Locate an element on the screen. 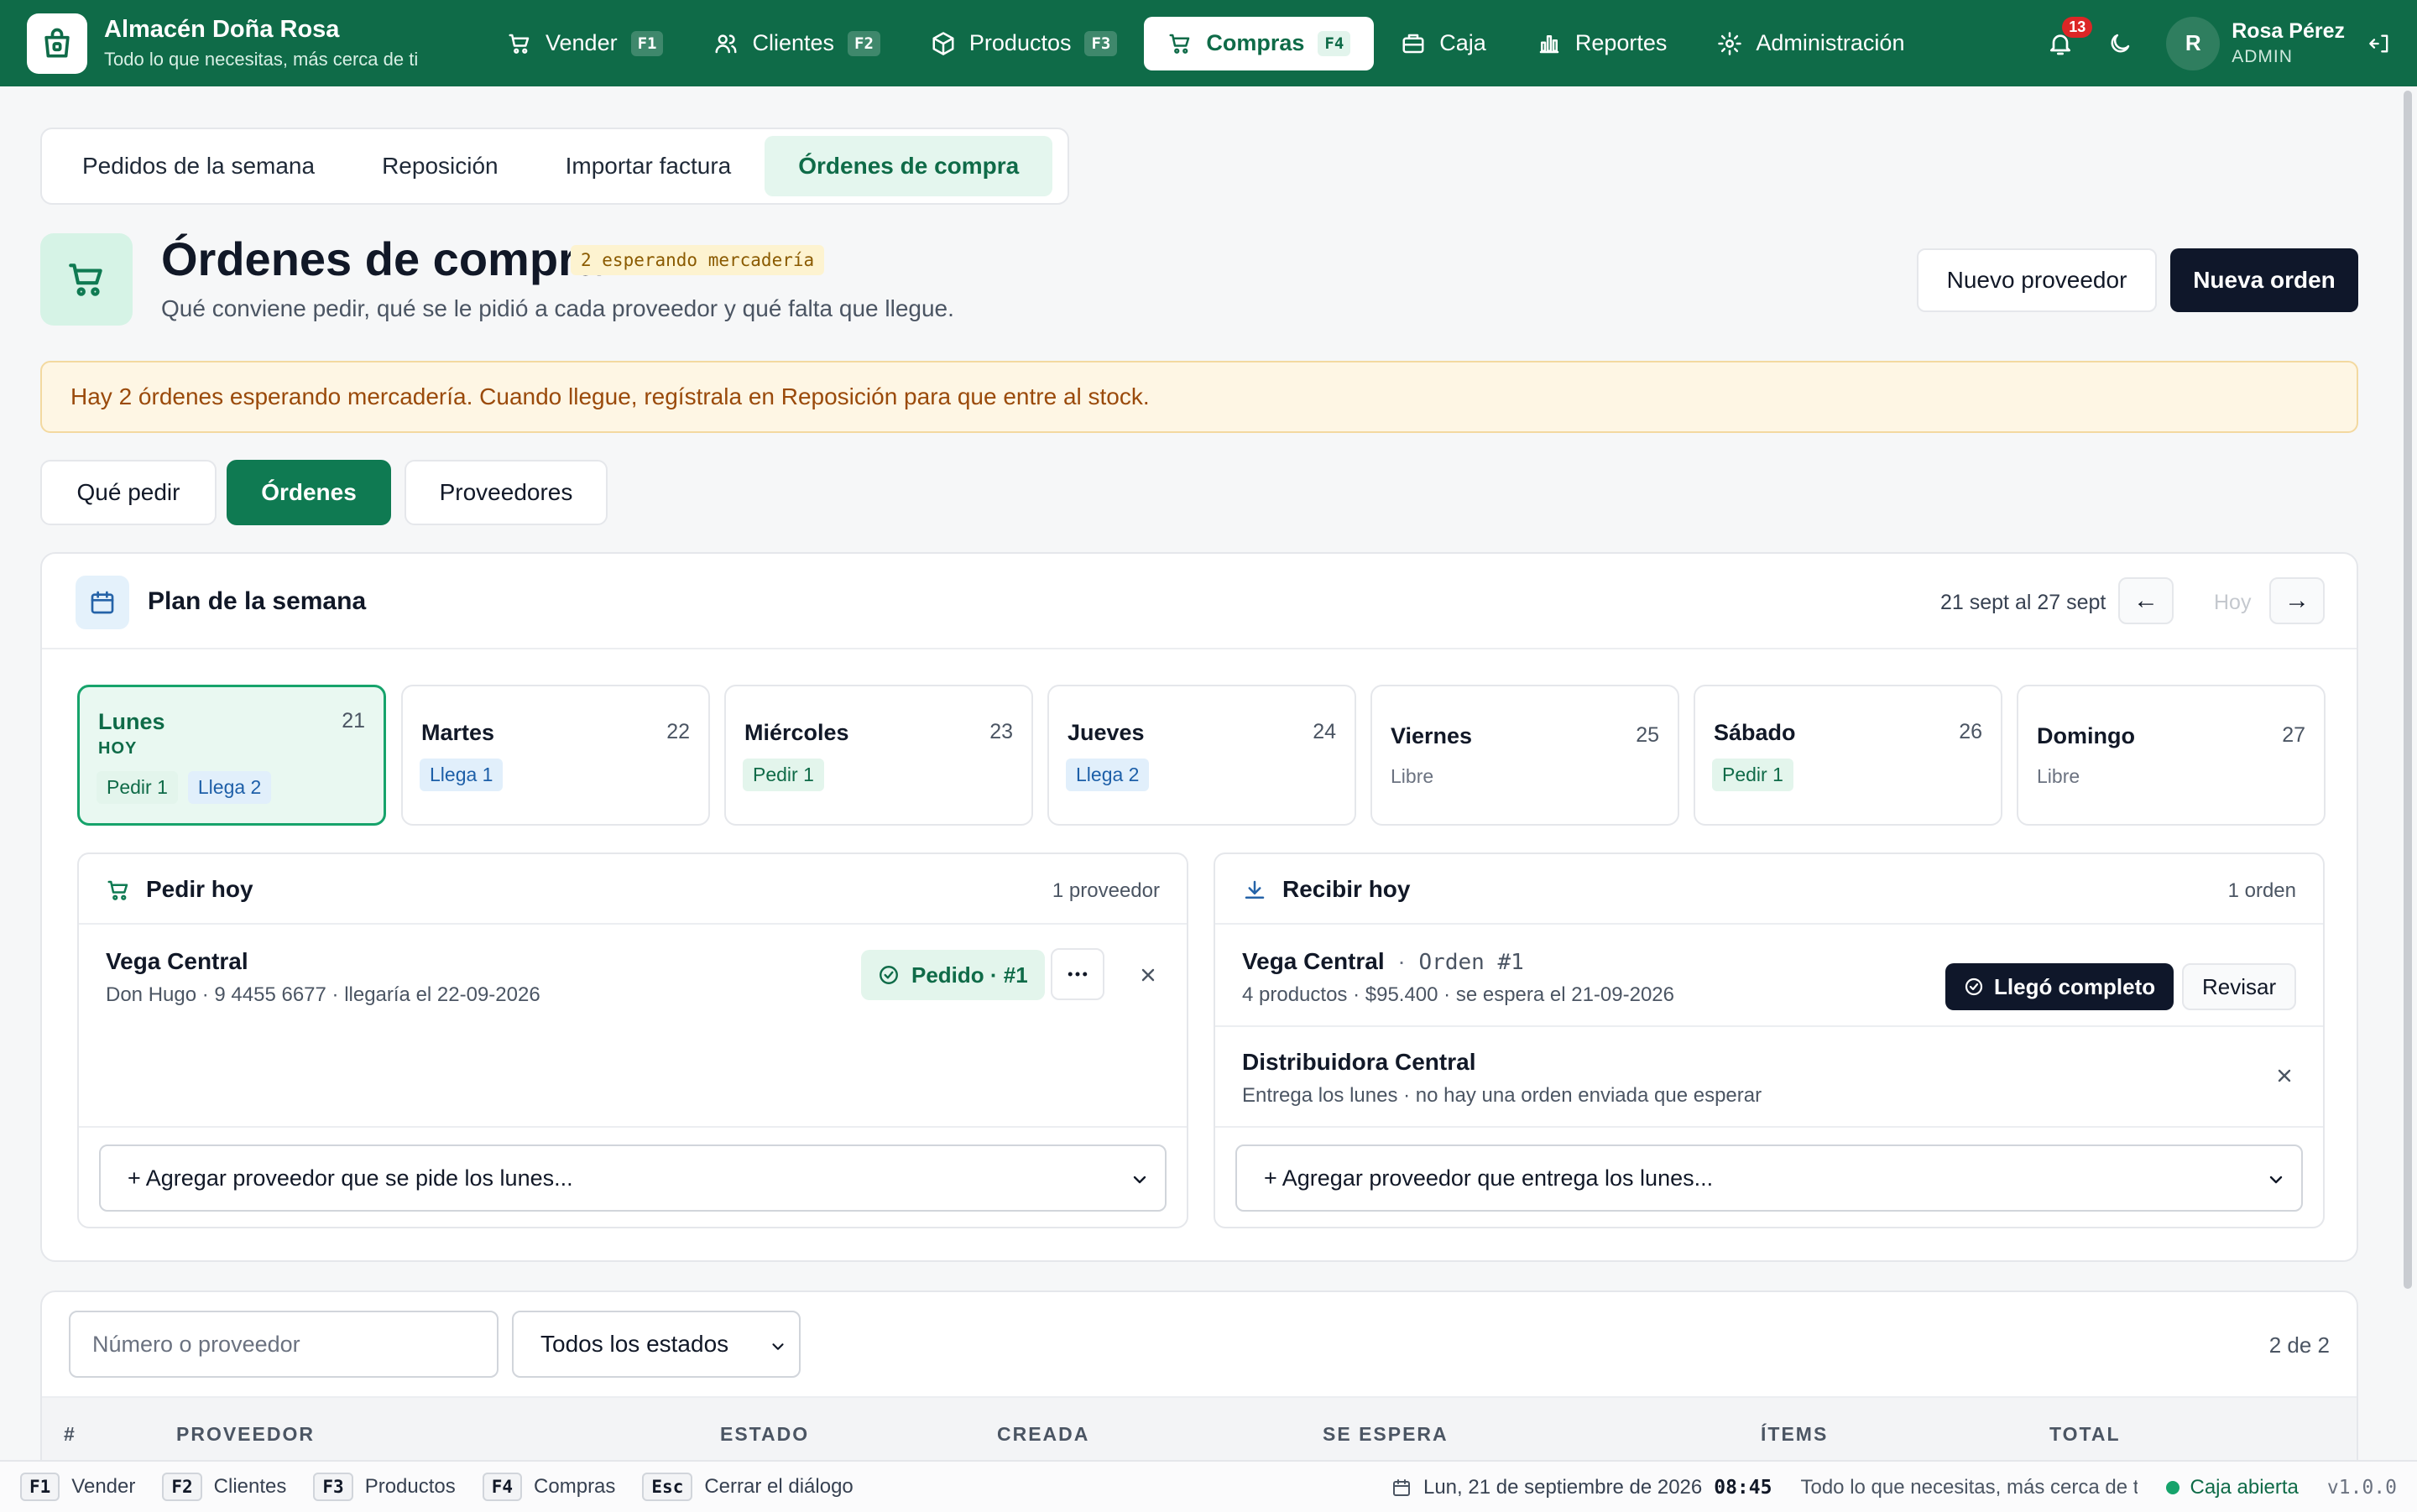  theme-toggle is located at coordinates (2119, 43).